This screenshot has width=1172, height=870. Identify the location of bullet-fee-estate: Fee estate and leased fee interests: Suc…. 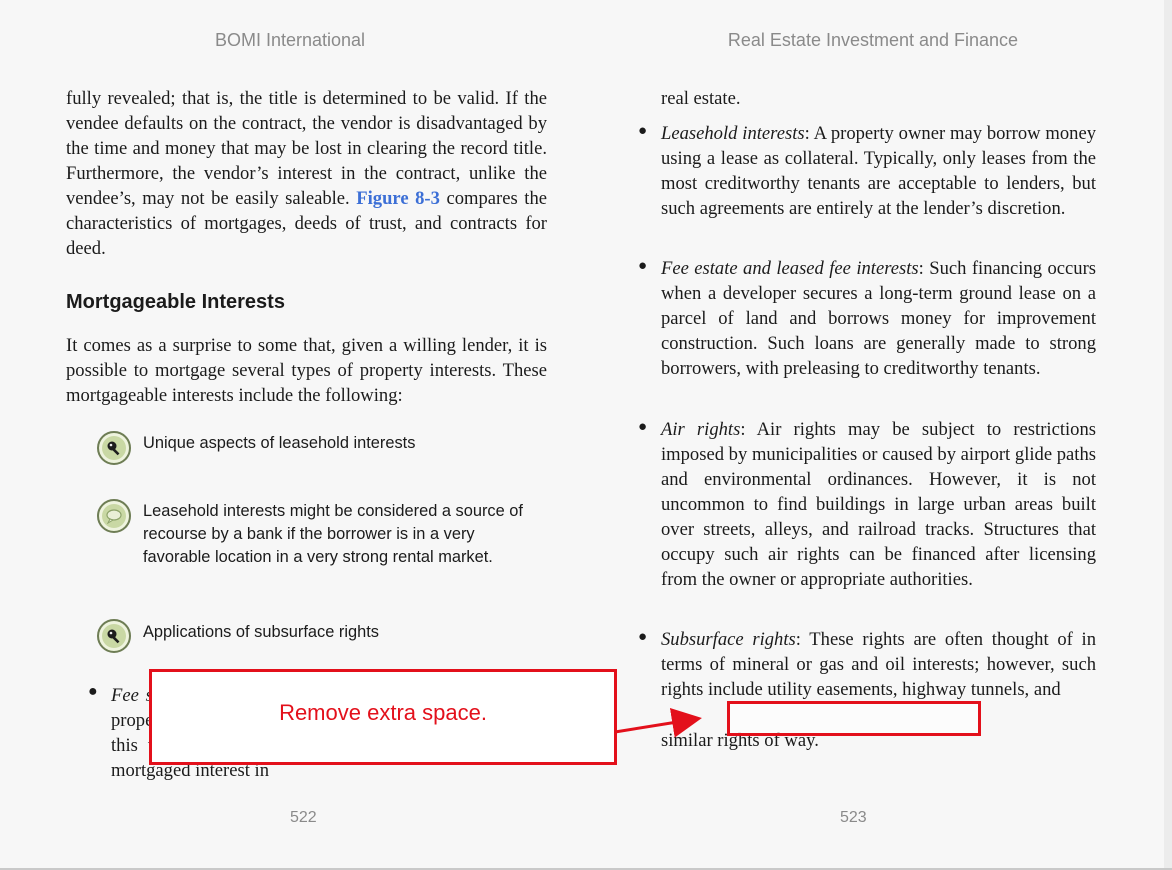
(878, 318).